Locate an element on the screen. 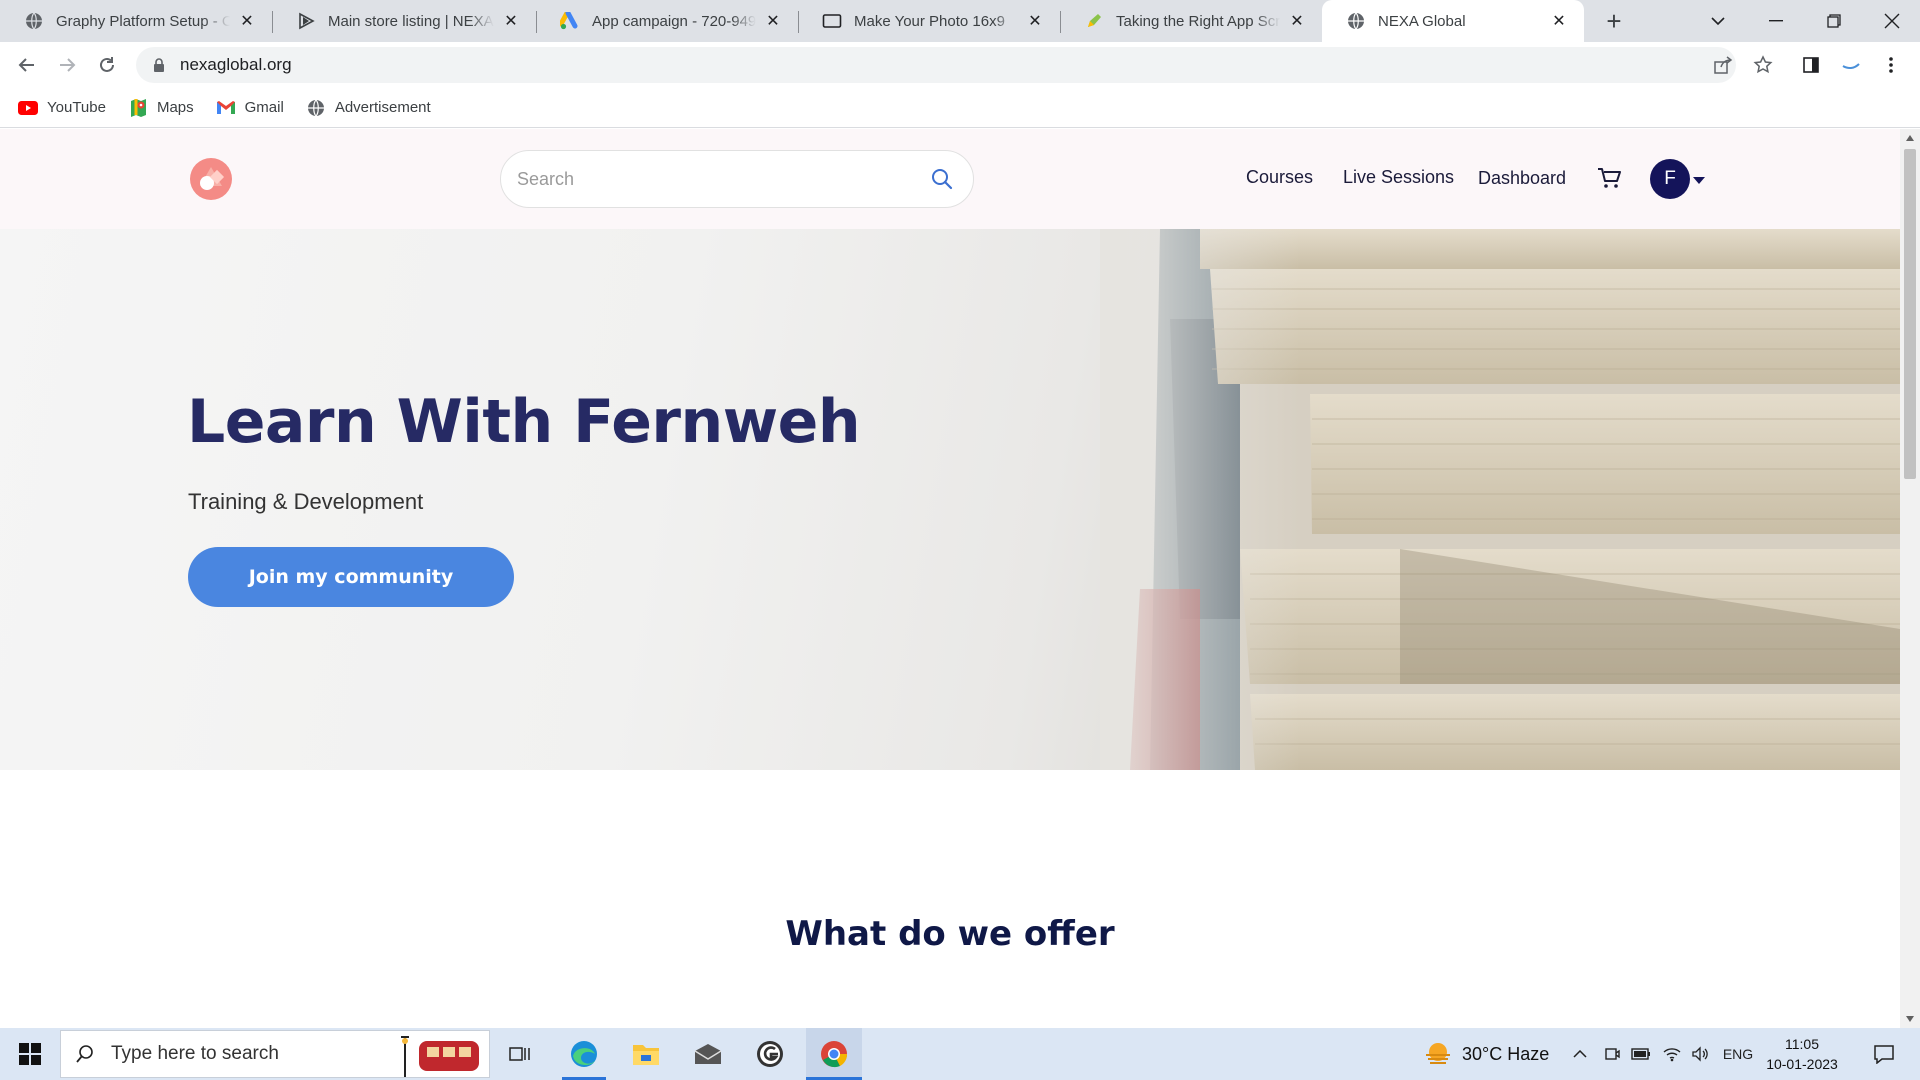 The image size is (1920, 1080). scroll-up-icon is located at coordinates (1910, 138).